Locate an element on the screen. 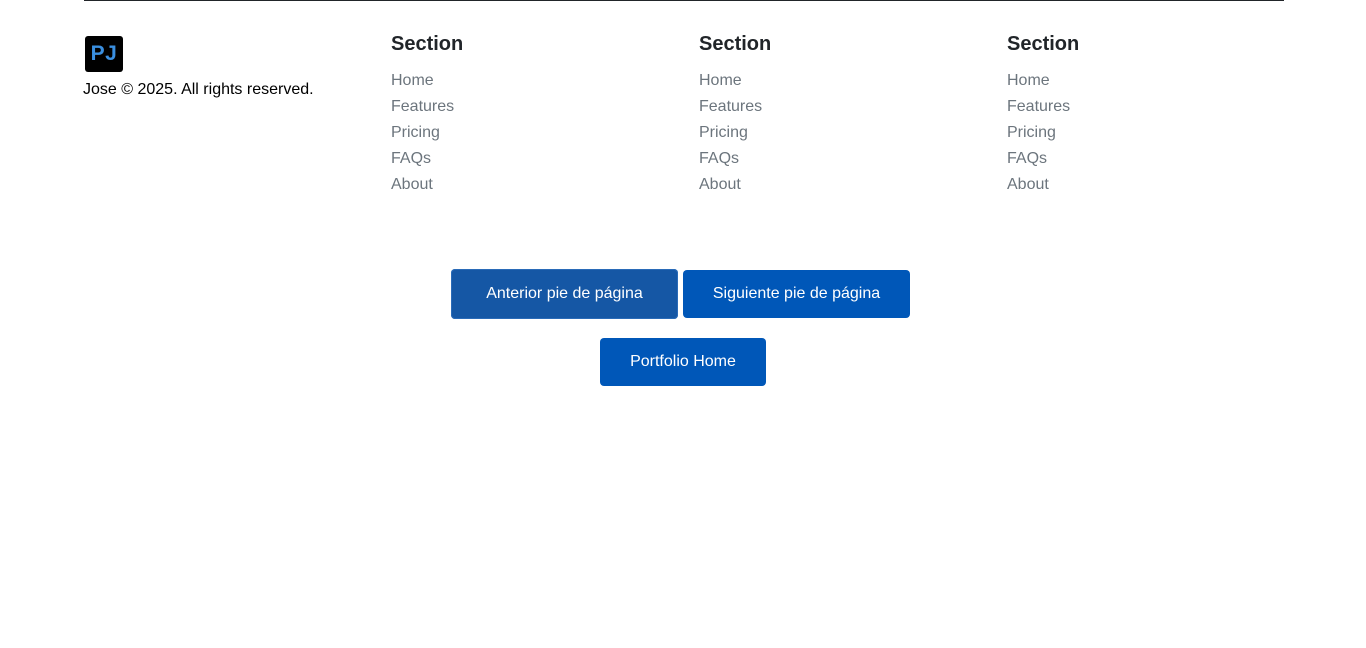 The height and width of the screenshot is (648, 1366). footer-section-2: Section Home Features Pricing FAQs About is located at coordinates (839, 116).